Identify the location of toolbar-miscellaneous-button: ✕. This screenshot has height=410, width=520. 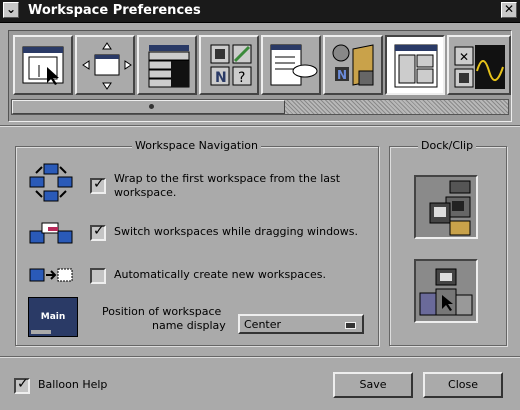
(479, 65).